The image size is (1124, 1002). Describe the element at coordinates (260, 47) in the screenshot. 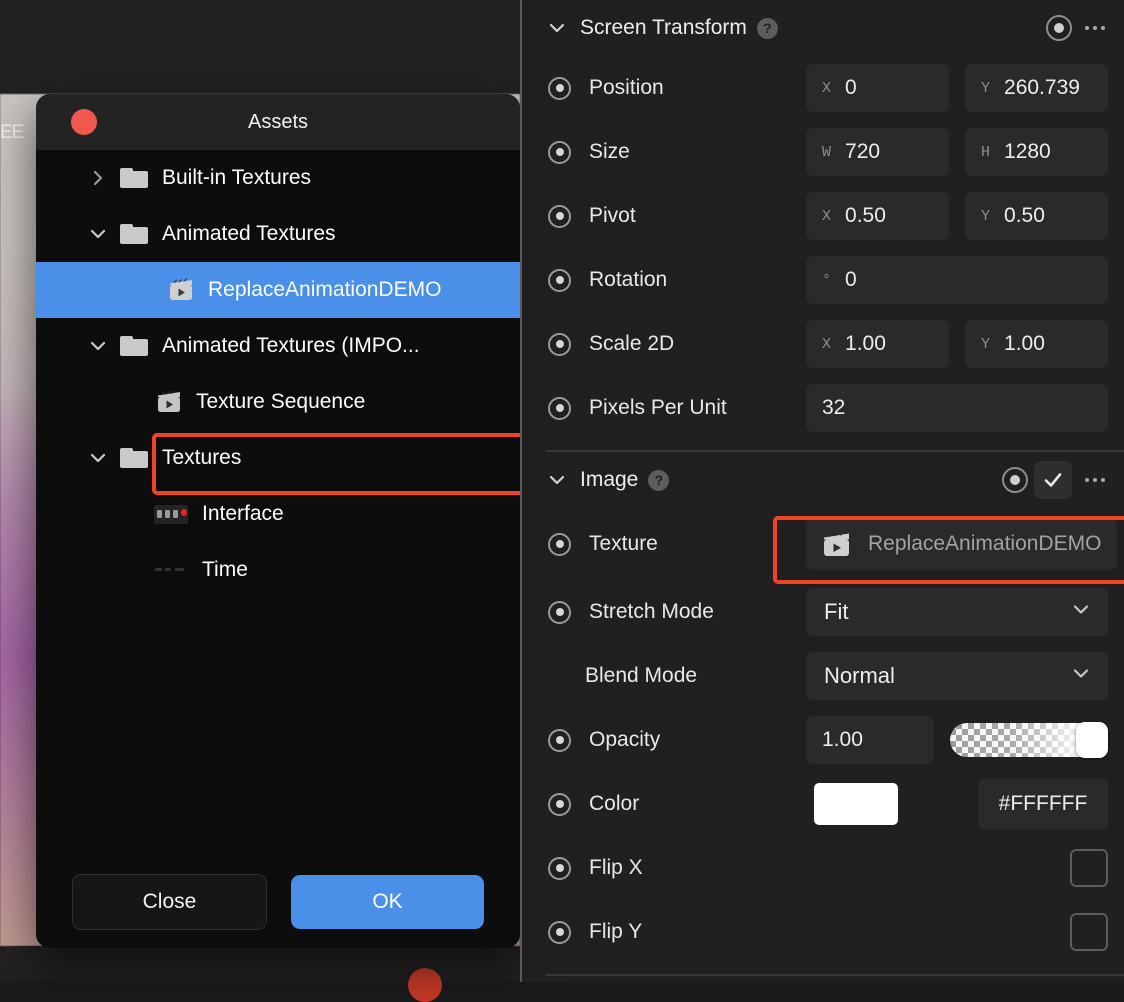

I see `background-top-bar` at that location.